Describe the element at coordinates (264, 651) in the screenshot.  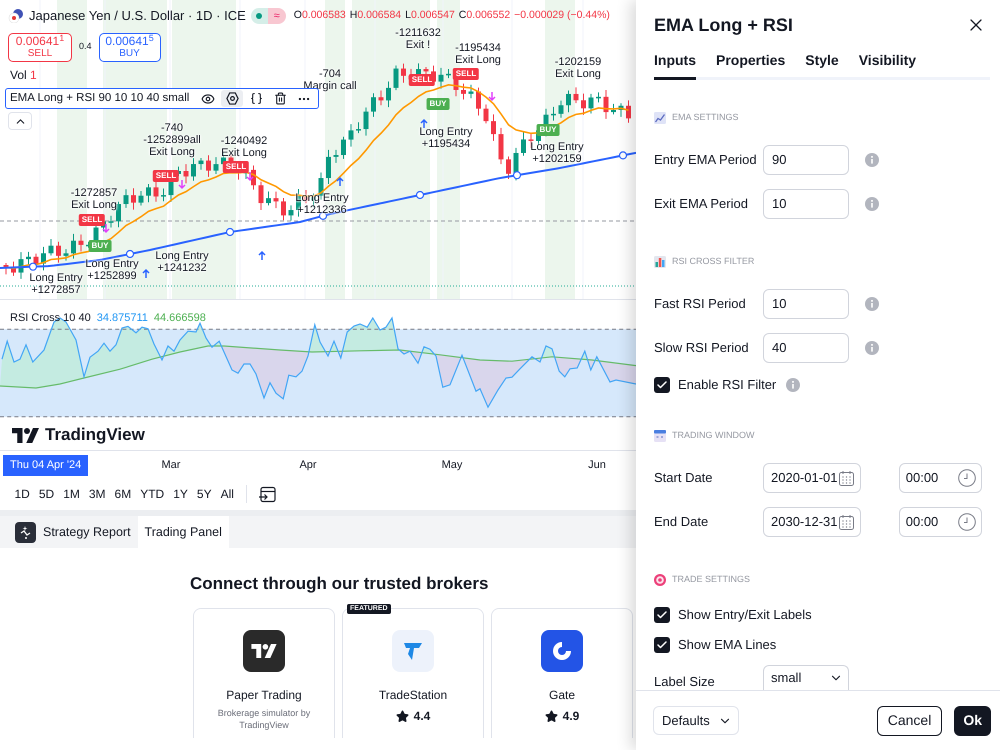
I see `tv-mark-icon` at that location.